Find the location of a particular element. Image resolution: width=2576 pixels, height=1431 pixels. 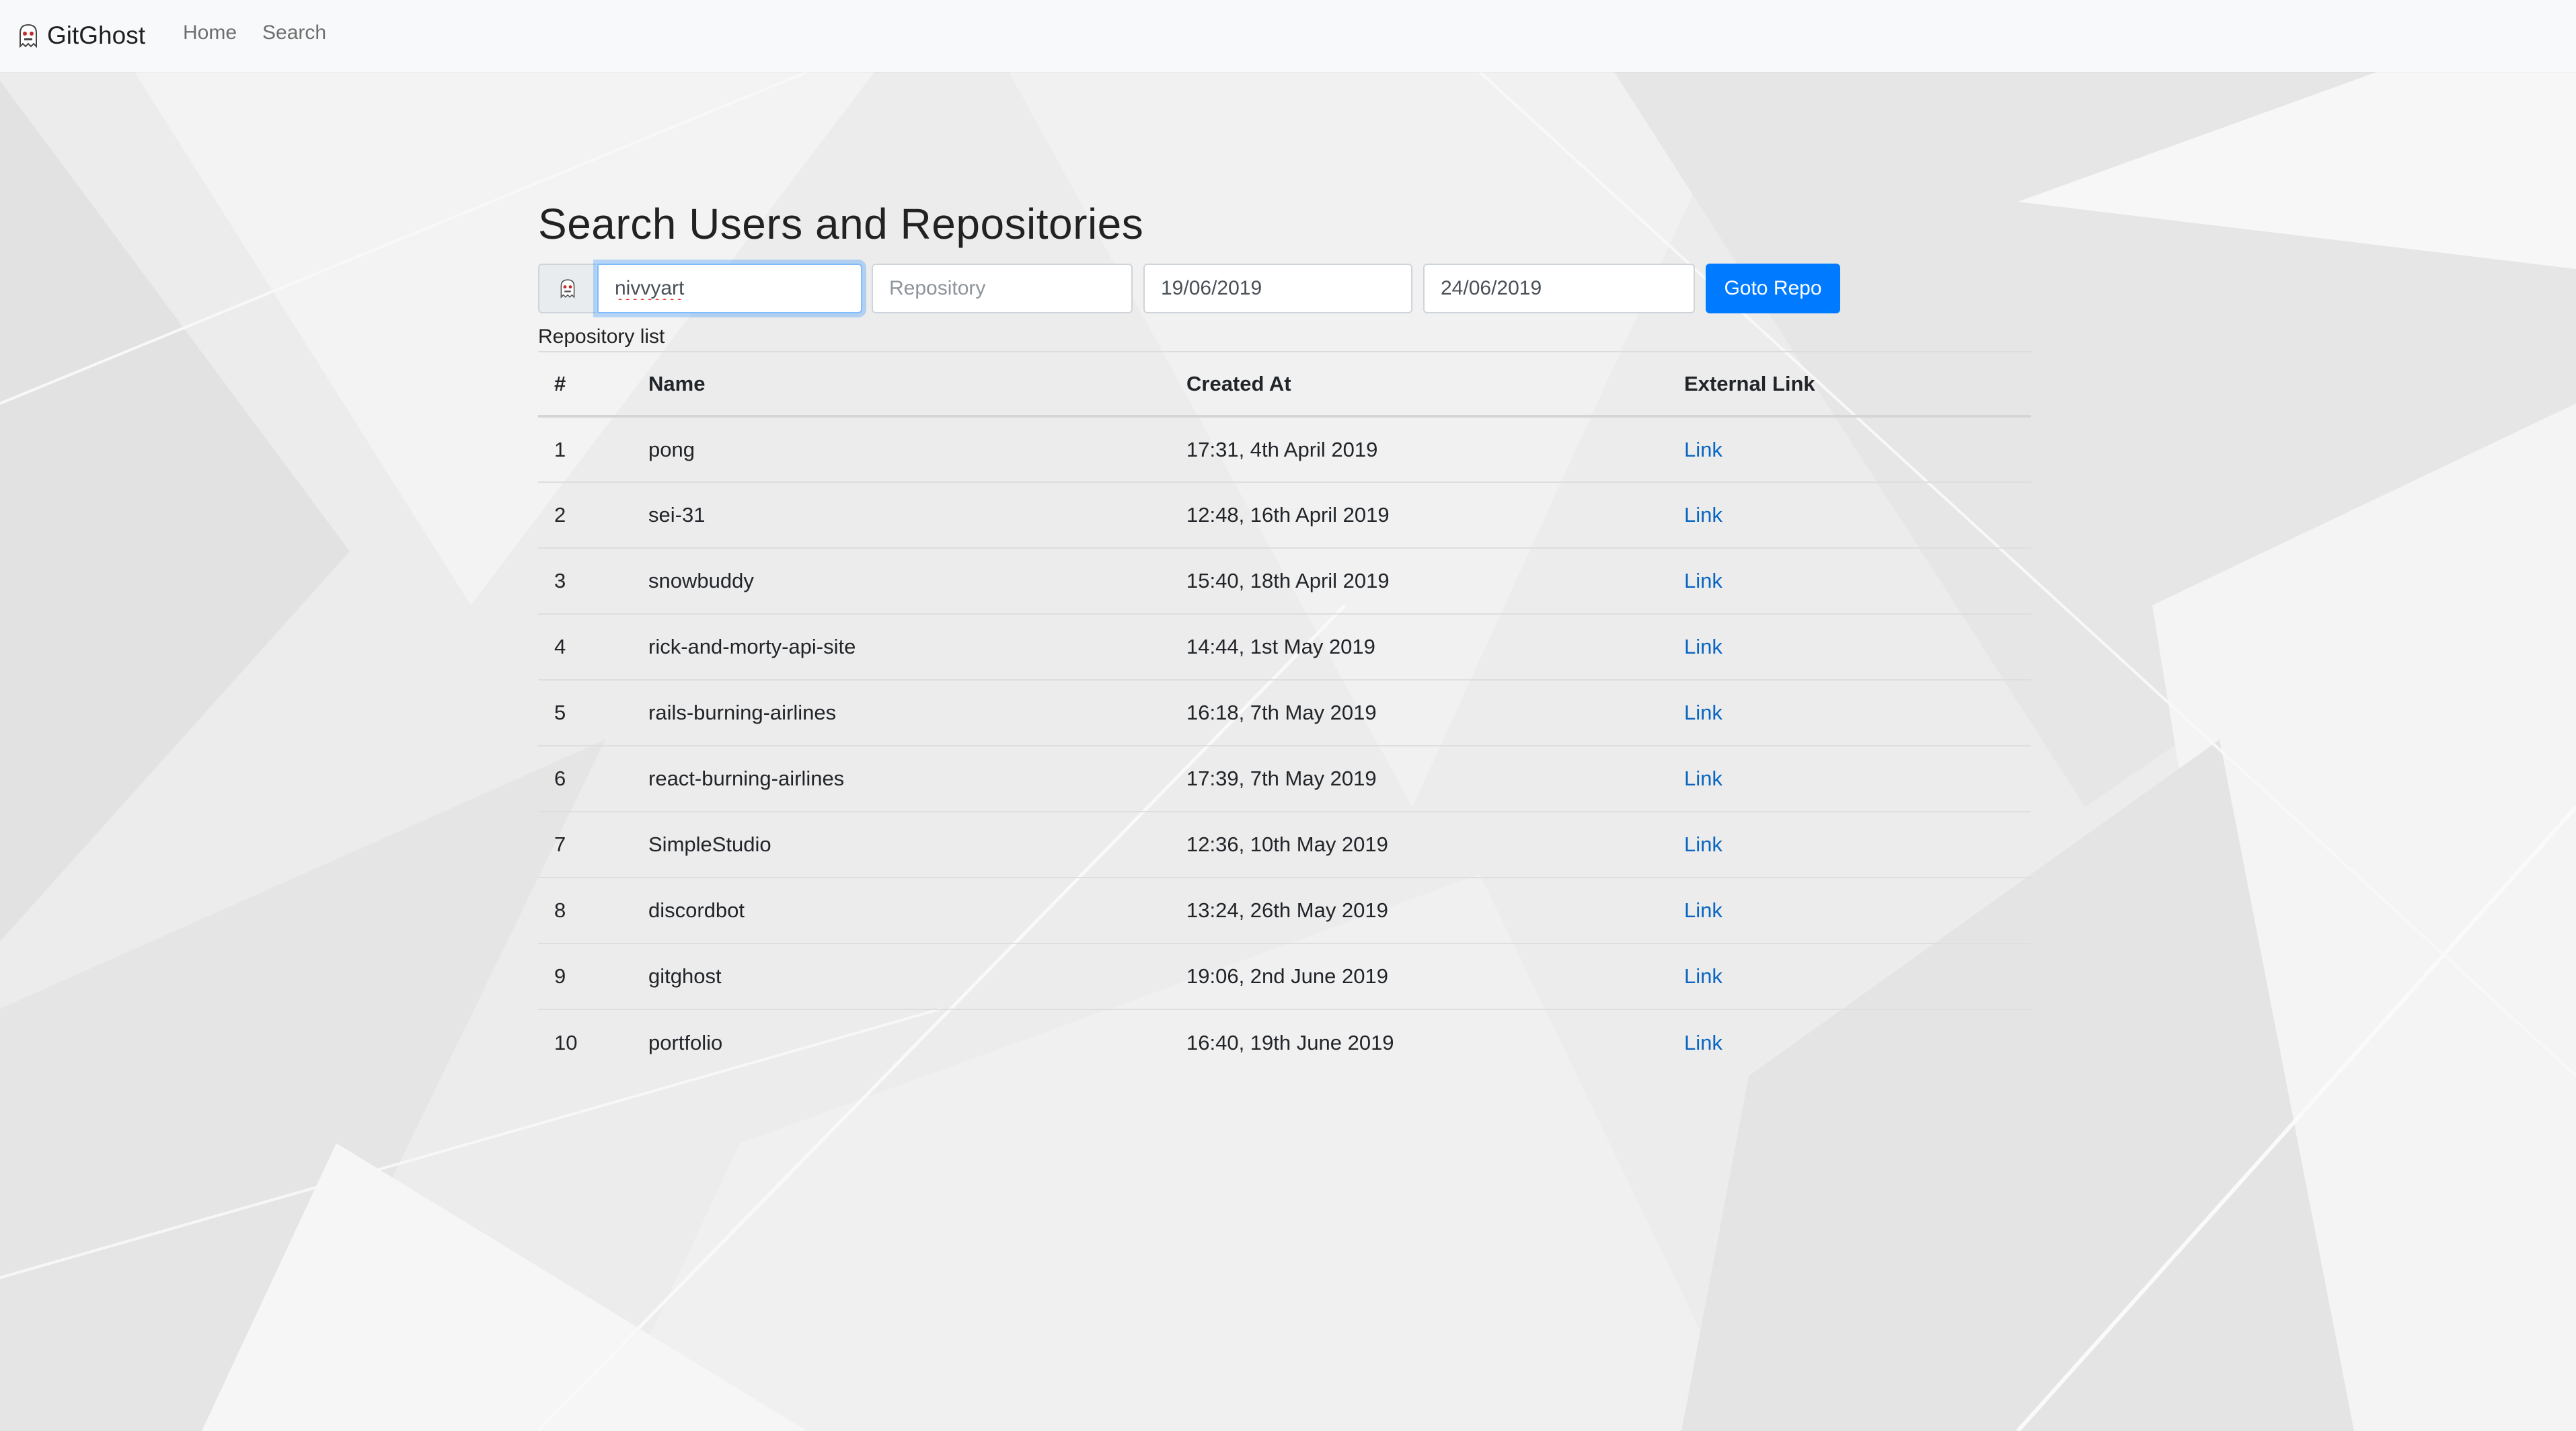

header-external-link: External Link is located at coordinates (1849, 384).